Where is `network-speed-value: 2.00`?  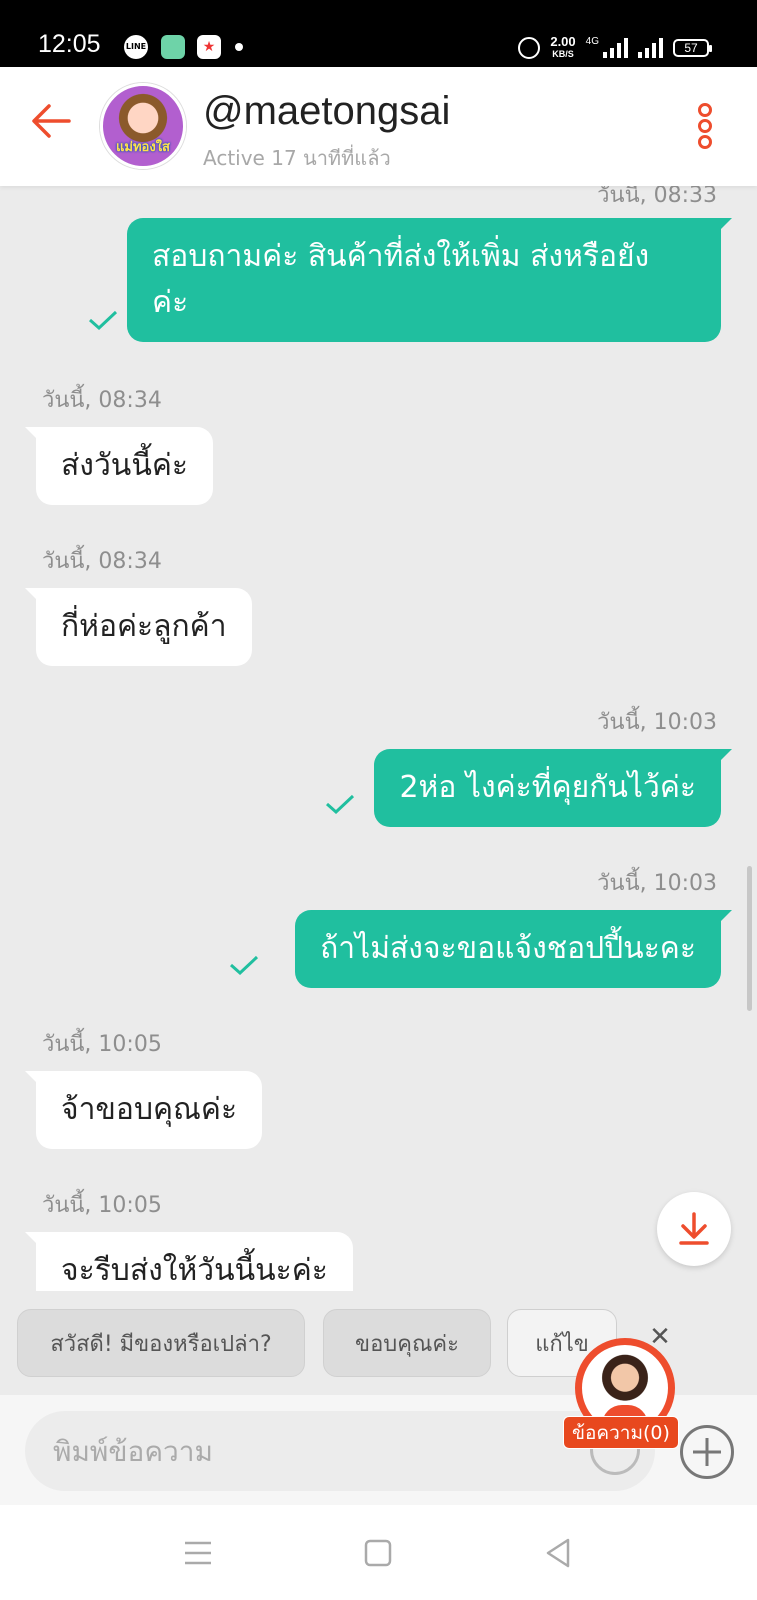 network-speed-value: 2.00 is located at coordinates (563, 41).